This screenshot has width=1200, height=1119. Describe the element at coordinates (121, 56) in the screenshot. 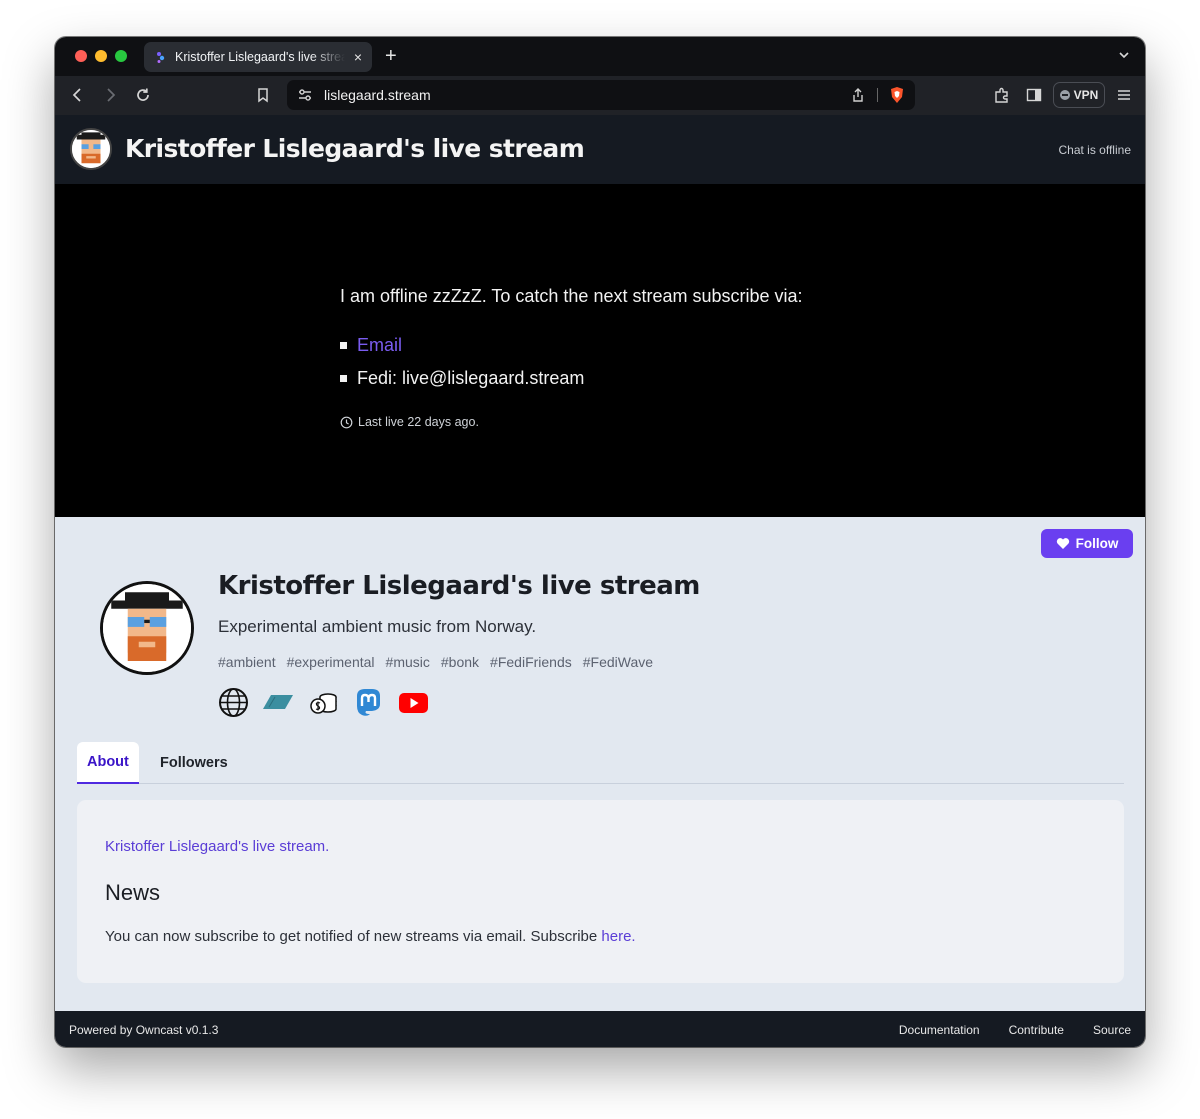

I see `maximize-window-button` at that location.